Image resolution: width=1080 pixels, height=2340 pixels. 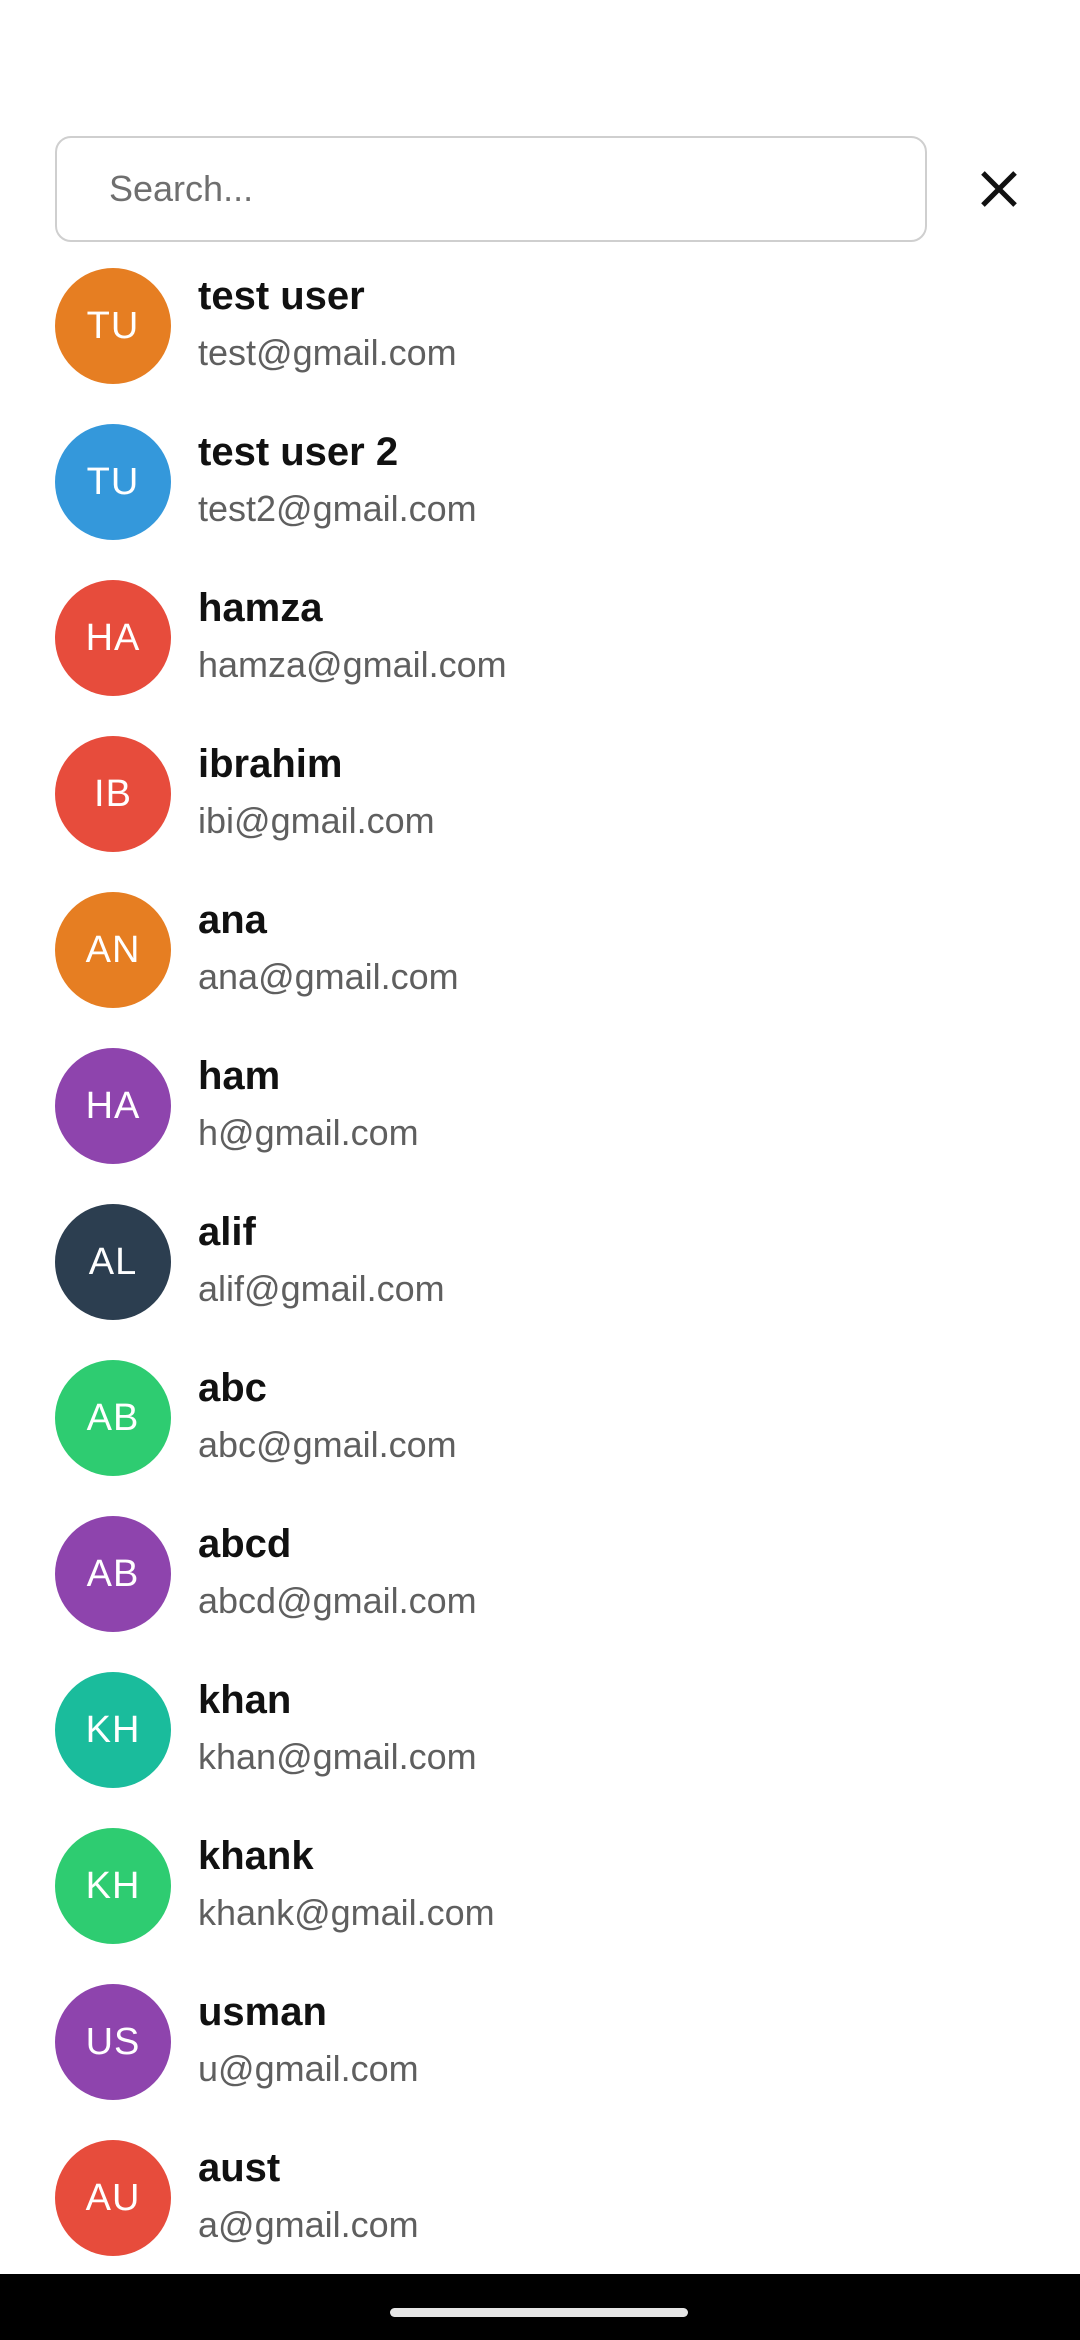 What do you see at coordinates (239, 1076) in the screenshot?
I see `user-name: ham` at bounding box center [239, 1076].